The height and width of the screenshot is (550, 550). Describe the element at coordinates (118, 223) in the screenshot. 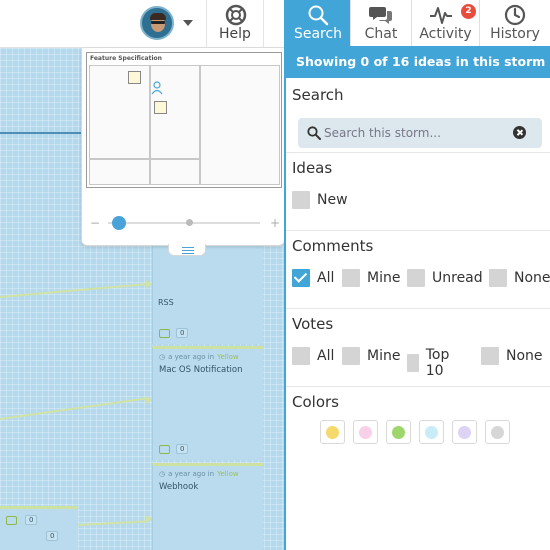

I see `zoom-slider-handle` at that location.